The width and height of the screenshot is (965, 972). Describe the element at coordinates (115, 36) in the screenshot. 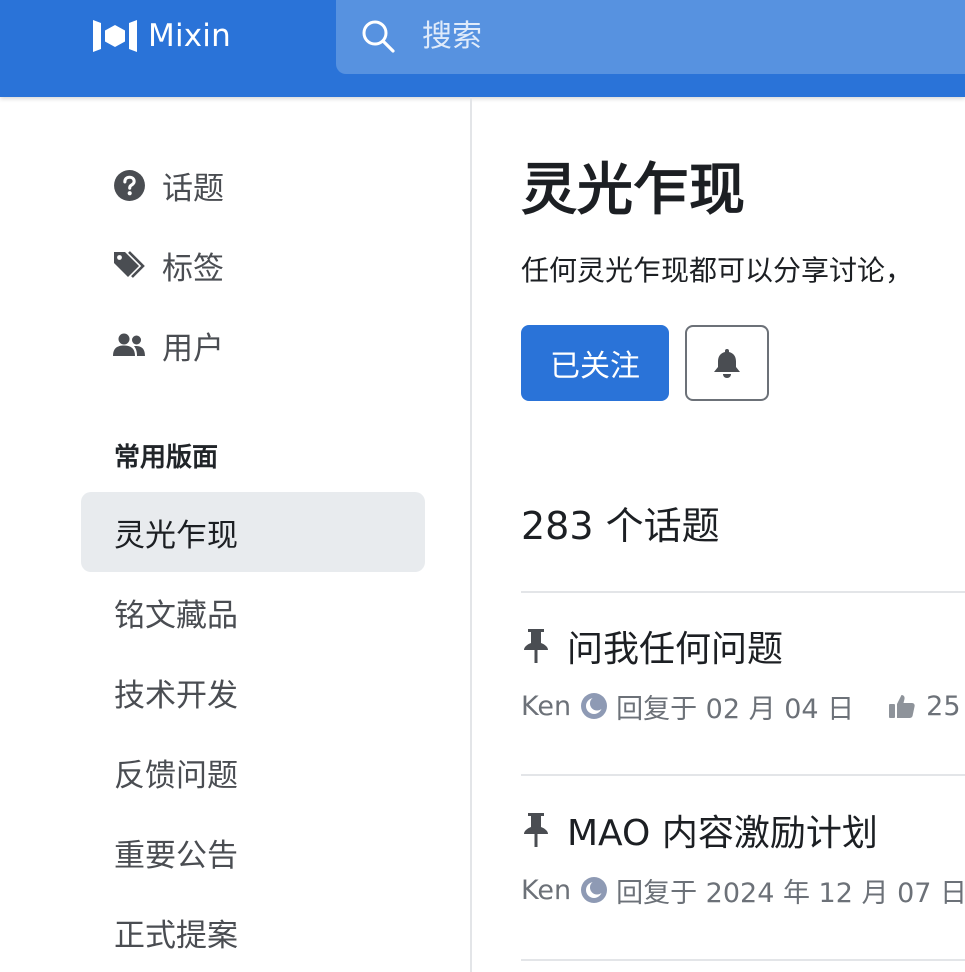

I see `mixin-logo-icon` at that location.